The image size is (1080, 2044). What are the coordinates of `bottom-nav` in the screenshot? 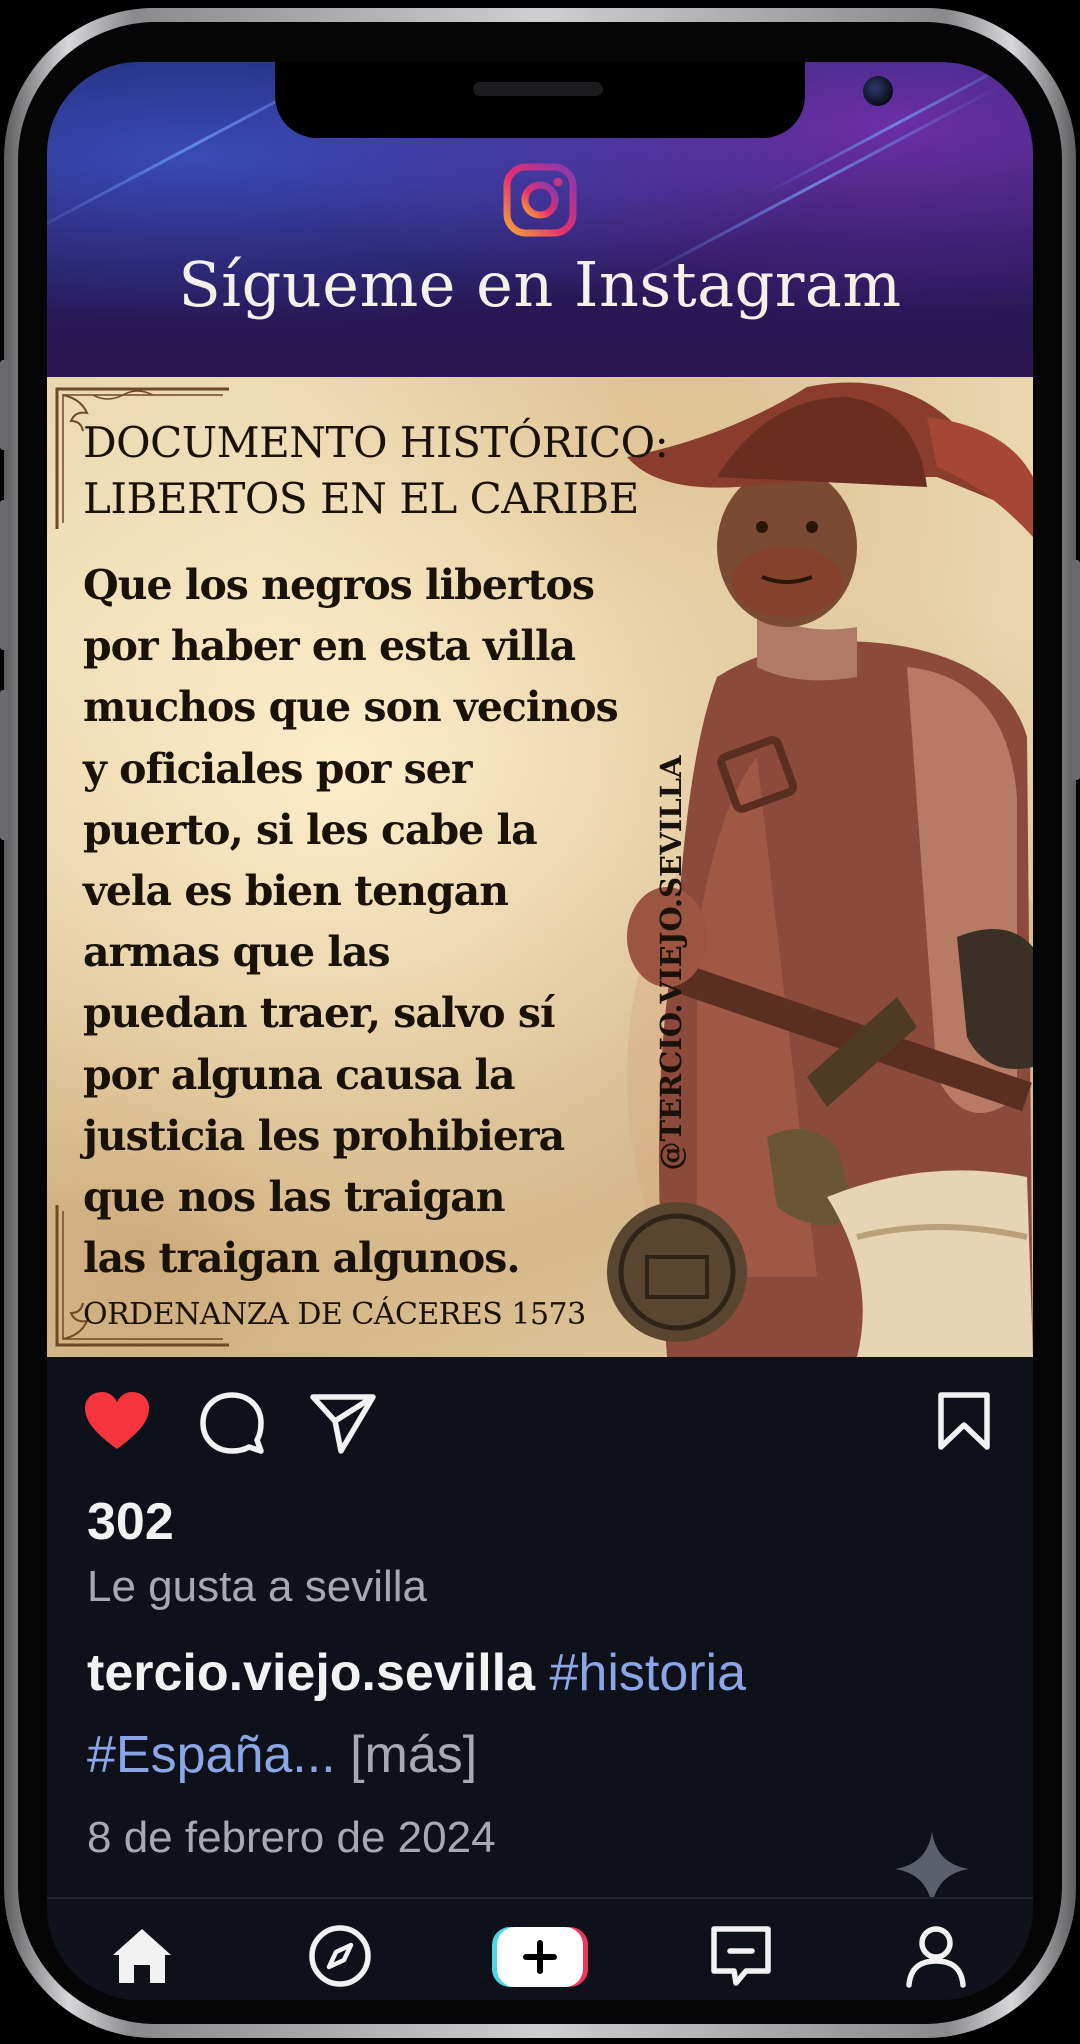 It's located at (540, 1948).